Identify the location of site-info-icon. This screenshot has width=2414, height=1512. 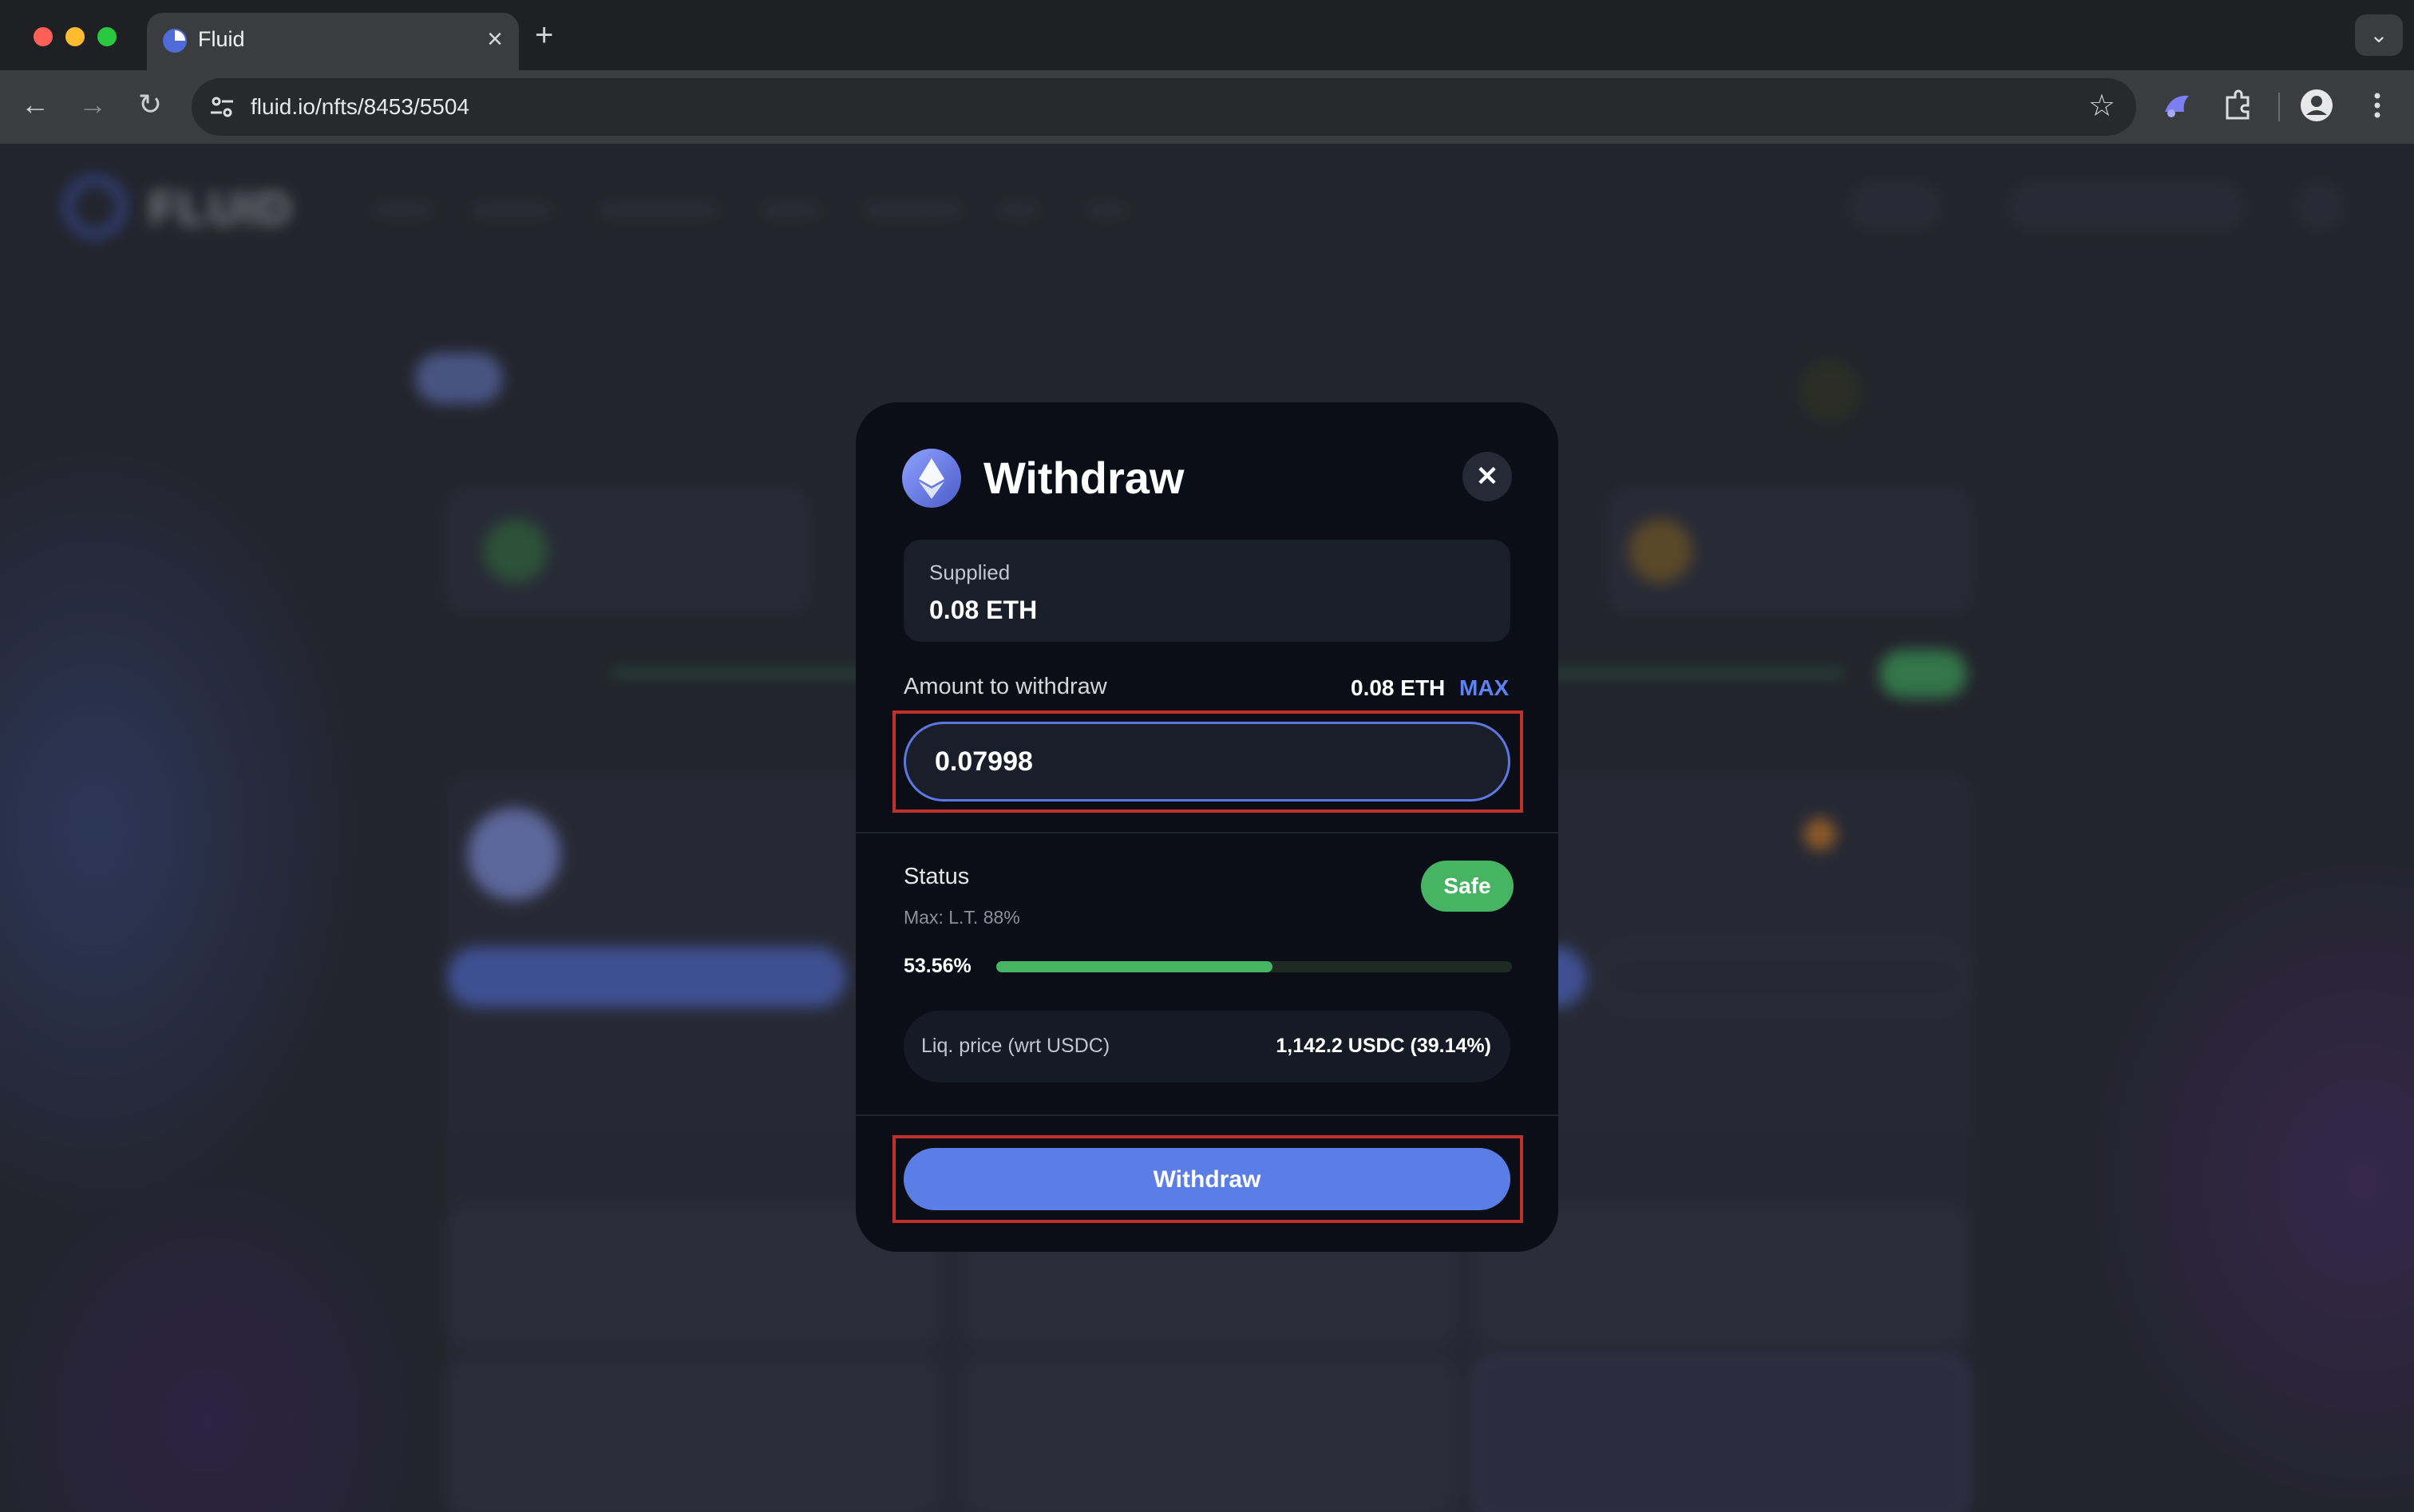
(222, 107).